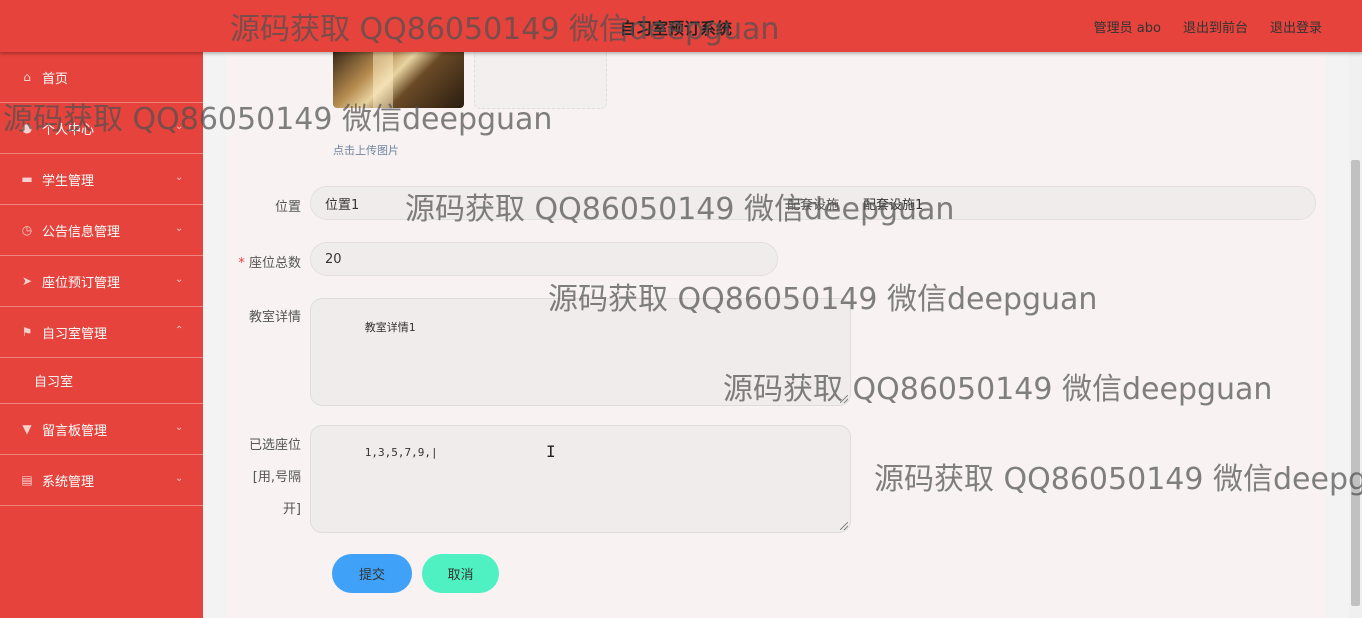 The height and width of the screenshot is (618, 1362). Describe the element at coordinates (544, 259) in the screenshot. I see `seats-total-input: 20` at that location.